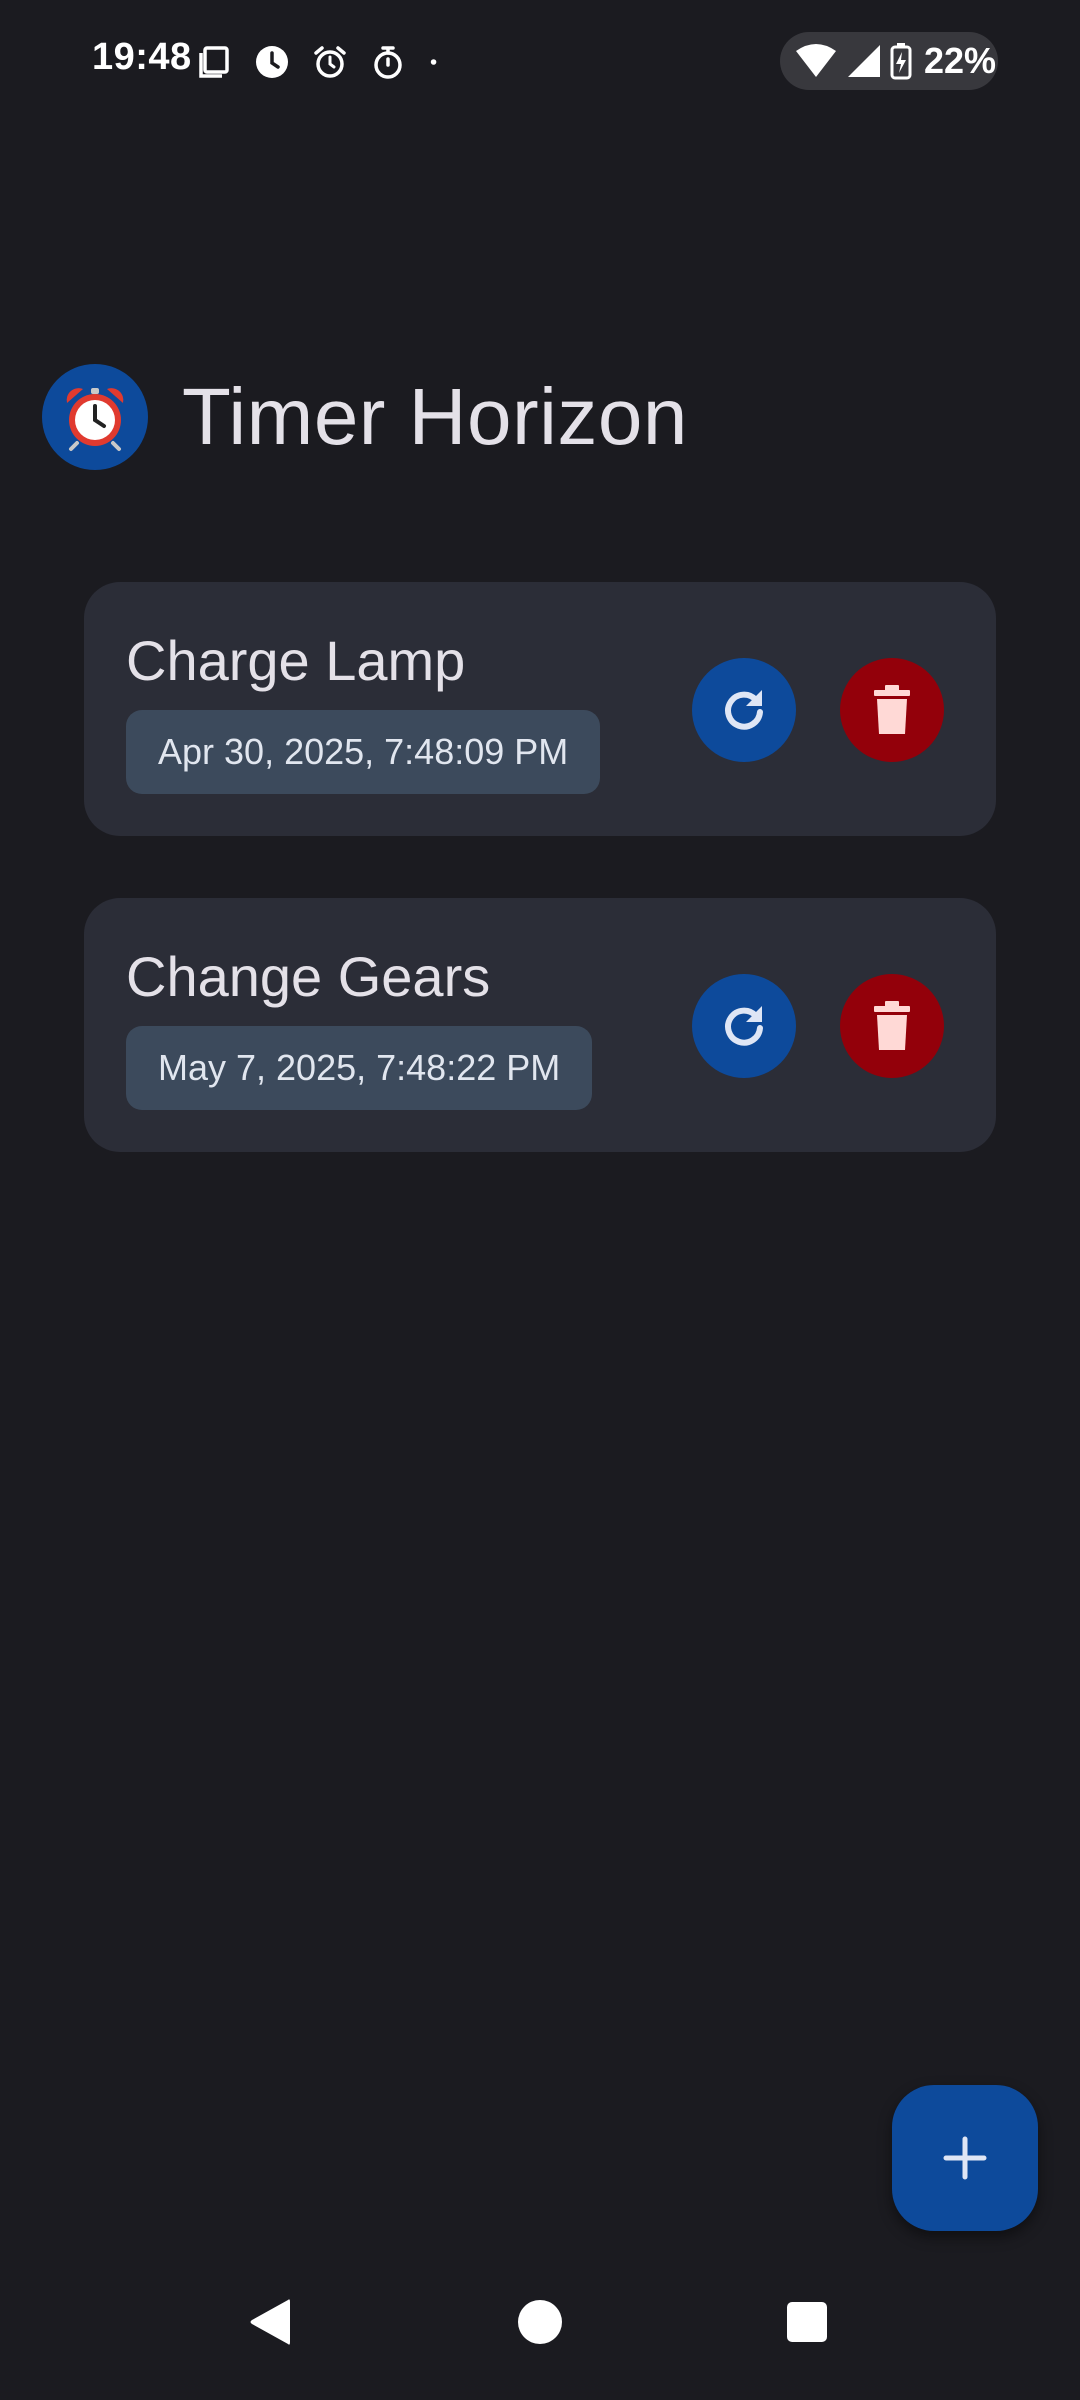  I want to click on alarm-clock-icon, so click(95, 419).